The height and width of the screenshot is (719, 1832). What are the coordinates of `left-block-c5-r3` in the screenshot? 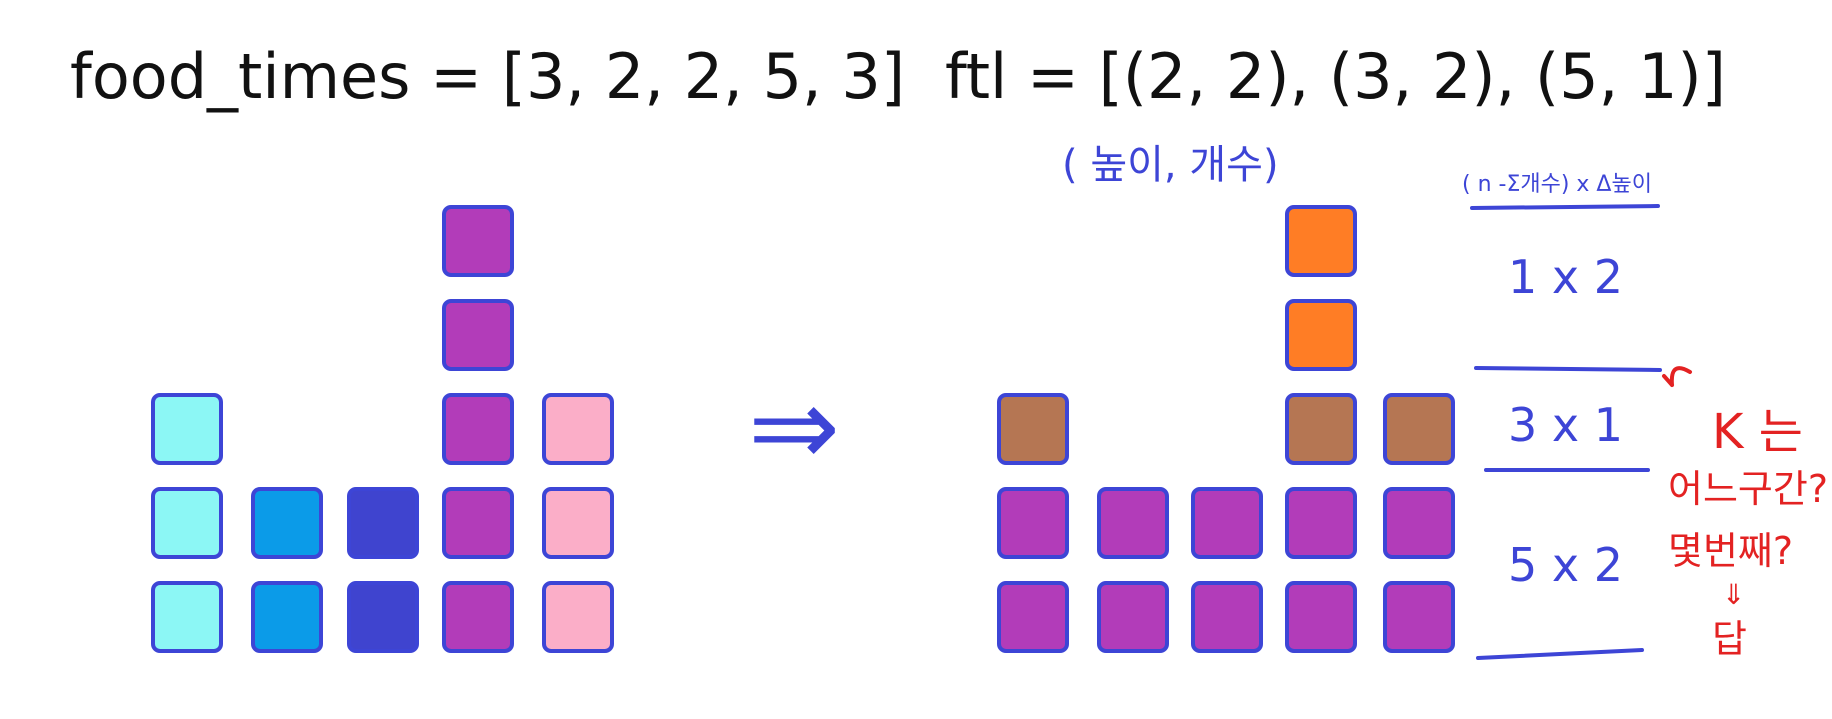 It's located at (578, 429).